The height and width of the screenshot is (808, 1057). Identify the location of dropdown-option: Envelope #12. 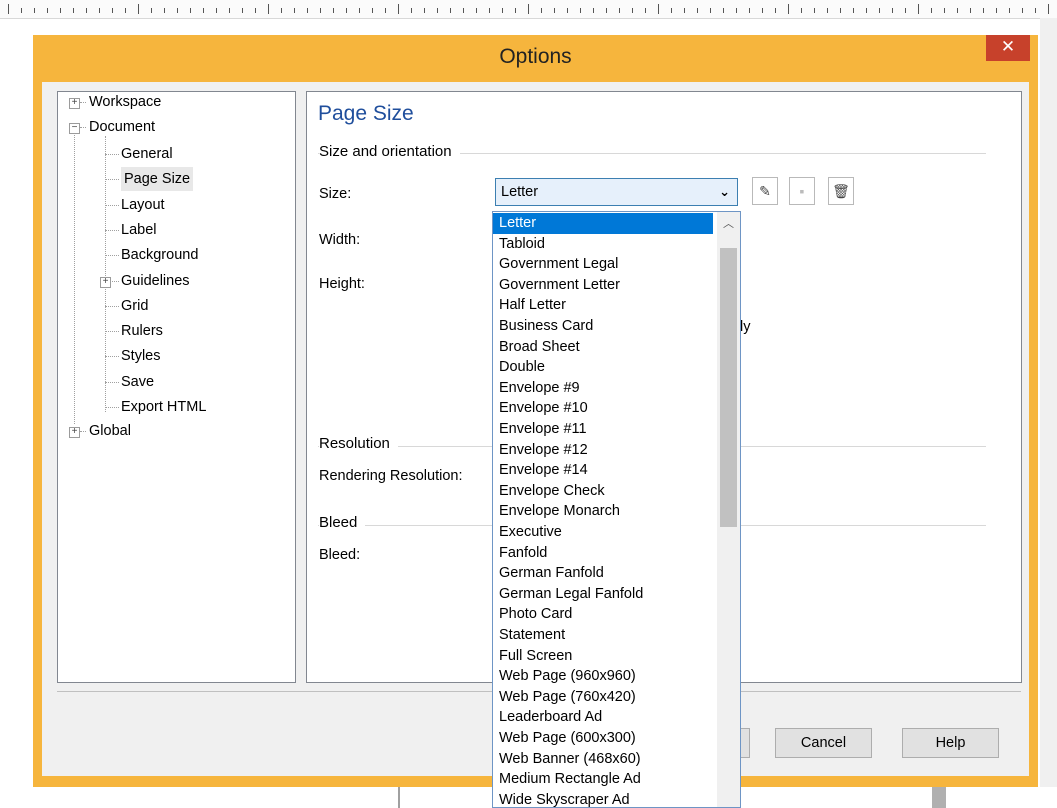
(603, 450).